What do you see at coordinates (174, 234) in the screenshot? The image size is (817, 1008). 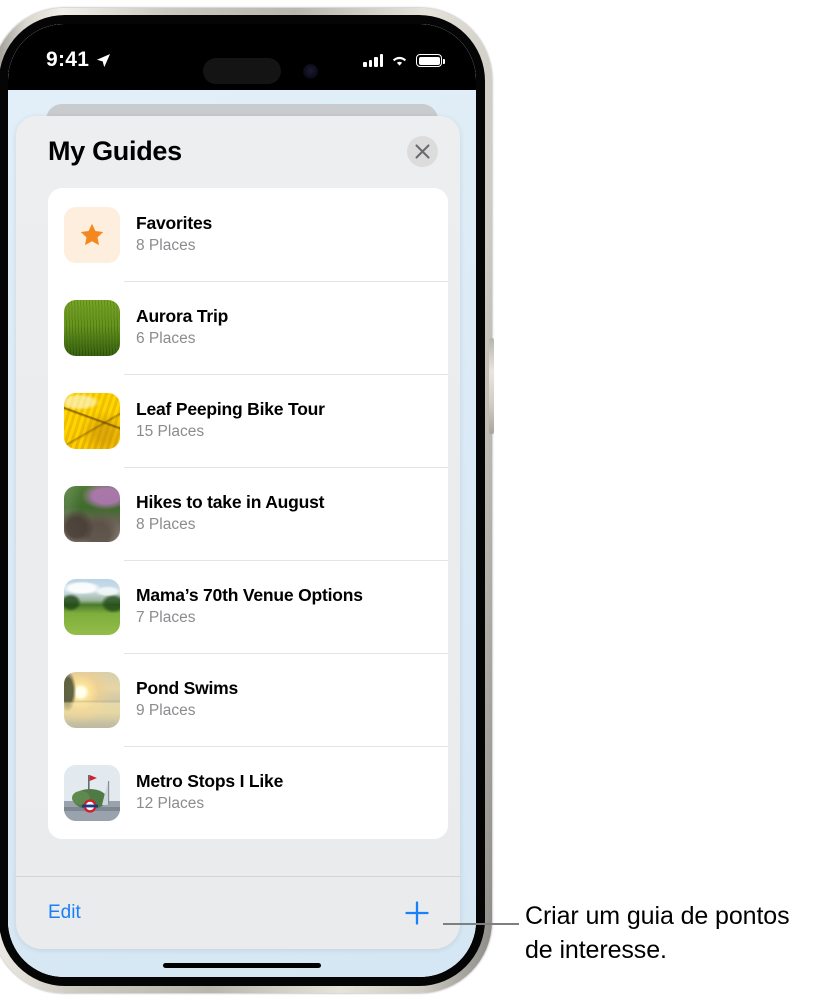 I see `list-item-text: Favorites 8 Places` at bounding box center [174, 234].